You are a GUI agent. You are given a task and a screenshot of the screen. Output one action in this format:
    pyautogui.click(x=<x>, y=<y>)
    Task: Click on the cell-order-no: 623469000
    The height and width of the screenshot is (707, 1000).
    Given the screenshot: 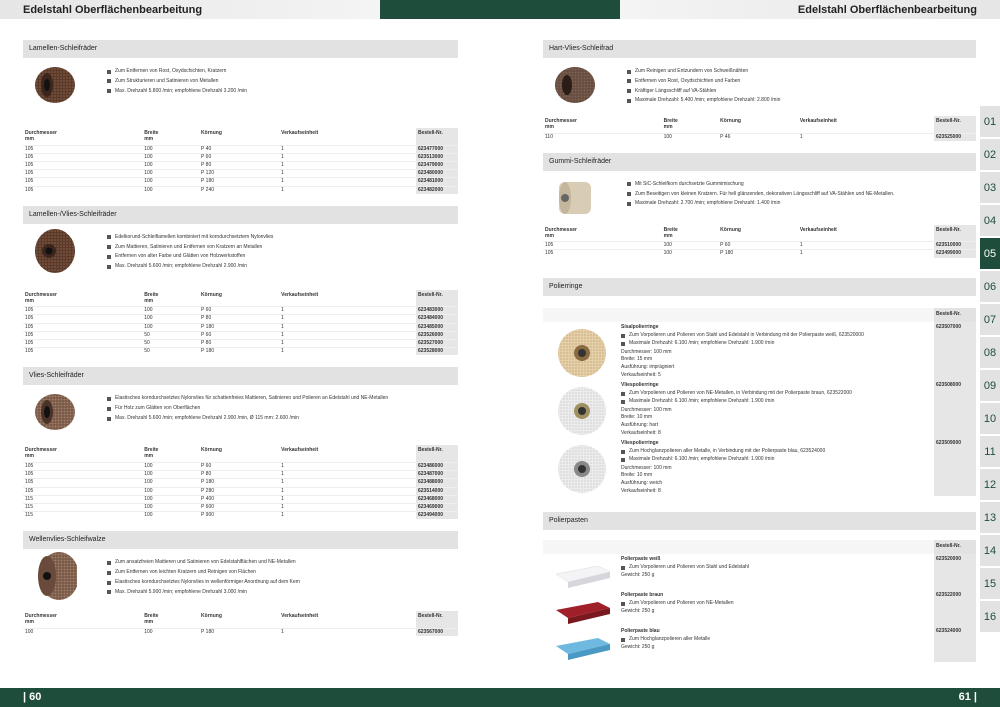 What is the action you would take?
    pyautogui.click(x=437, y=507)
    